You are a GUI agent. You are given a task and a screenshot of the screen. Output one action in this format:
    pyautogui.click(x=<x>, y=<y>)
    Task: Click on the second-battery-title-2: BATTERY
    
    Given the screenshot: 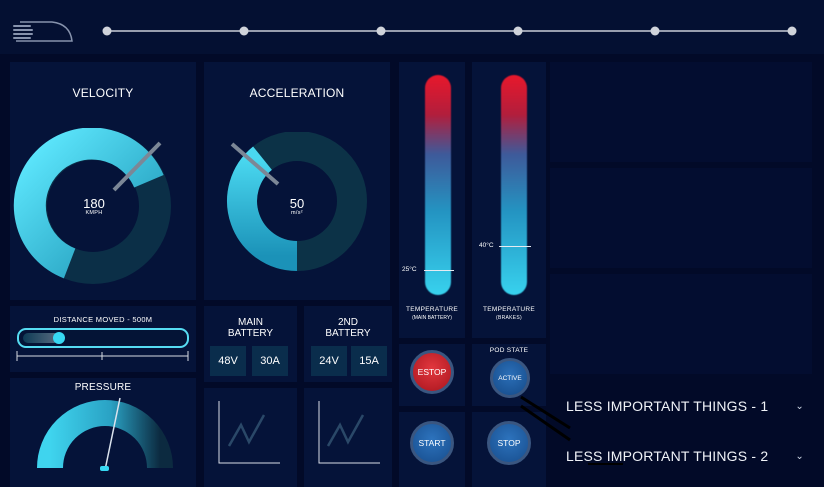 What is the action you would take?
    pyautogui.click(x=348, y=333)
    